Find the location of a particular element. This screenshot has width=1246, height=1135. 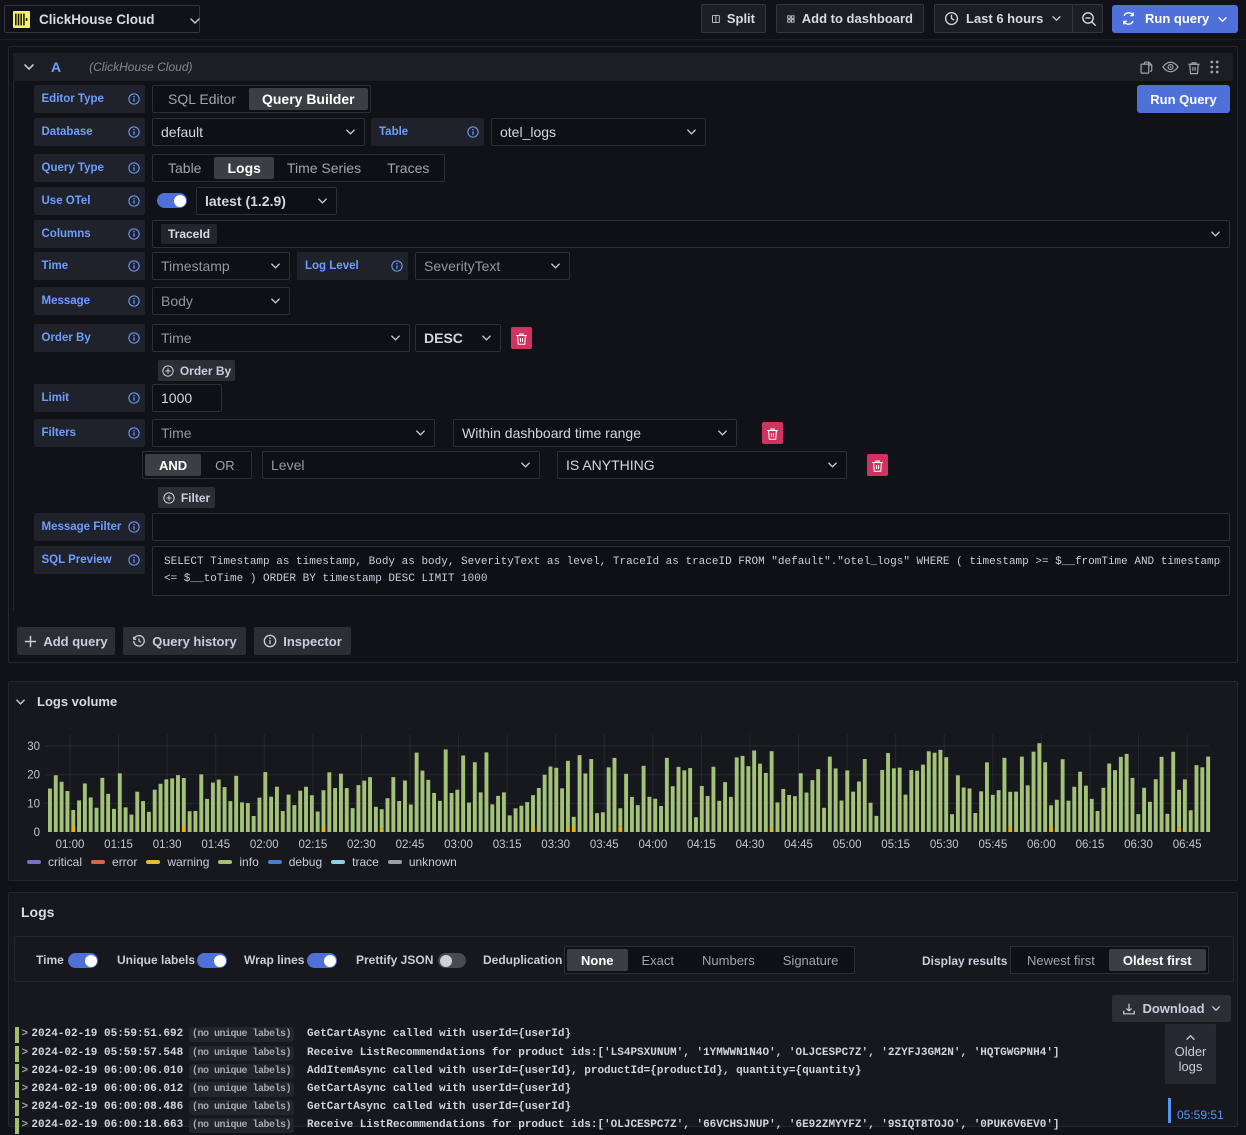

svg-text: 05:45 is located at coordinates (992, 845).